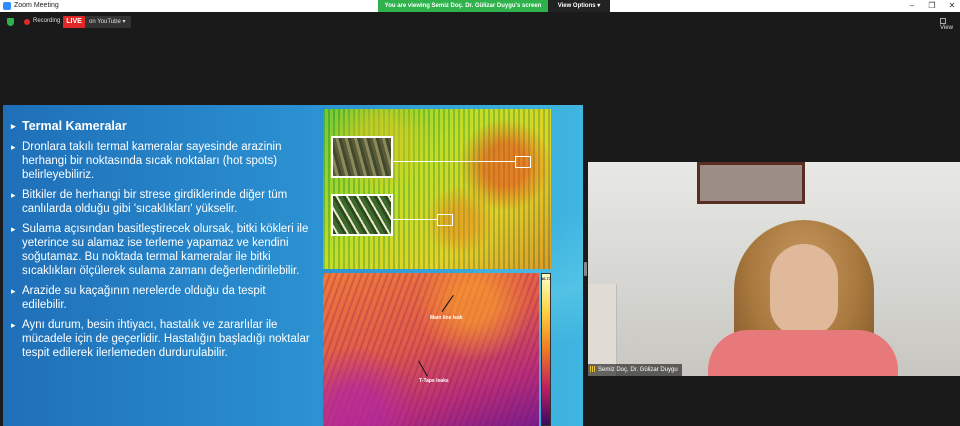  What do you see at coordinates (803, 353) in the screenshot?
I see `participant-shirt` at bounding box center [803, 353].